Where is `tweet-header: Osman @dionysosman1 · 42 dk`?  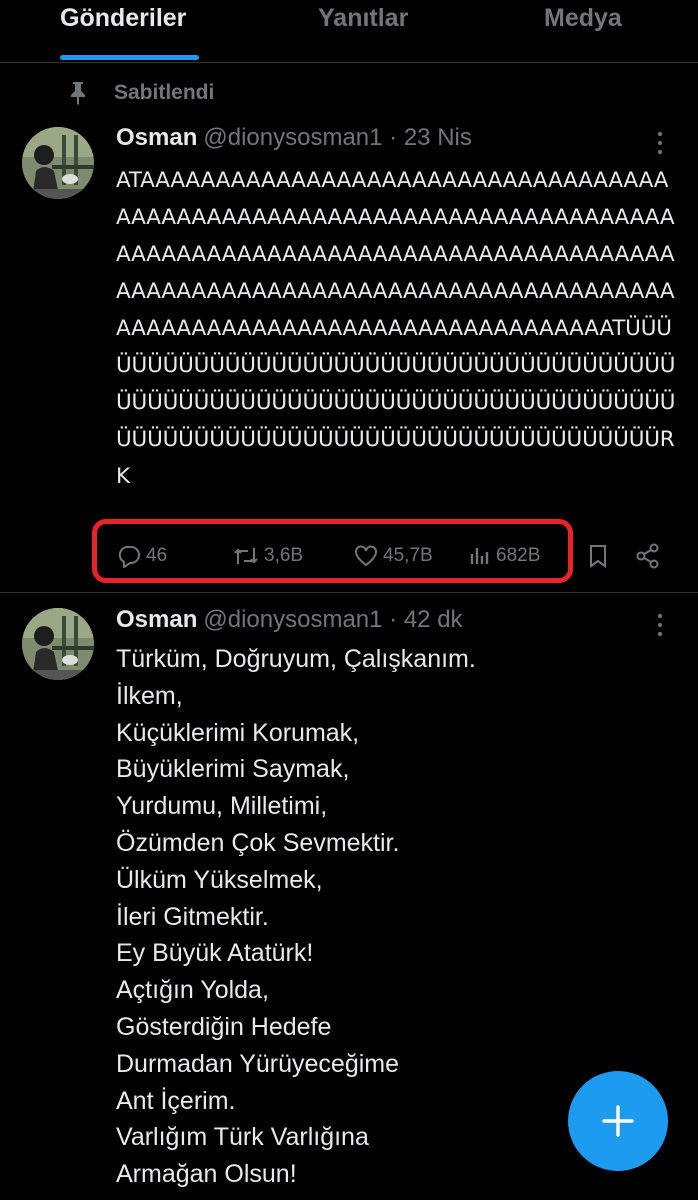
tweet-header: Osman @dionysosman1 · 42 dk is located at coordinates (289, 620).